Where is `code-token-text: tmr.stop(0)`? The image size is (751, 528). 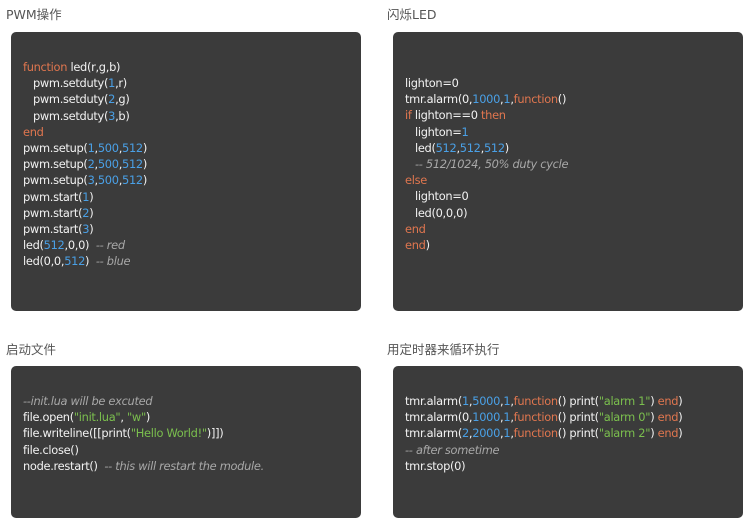
code-token-text: tmr.stop(0) is located at coordinates (435, 465).